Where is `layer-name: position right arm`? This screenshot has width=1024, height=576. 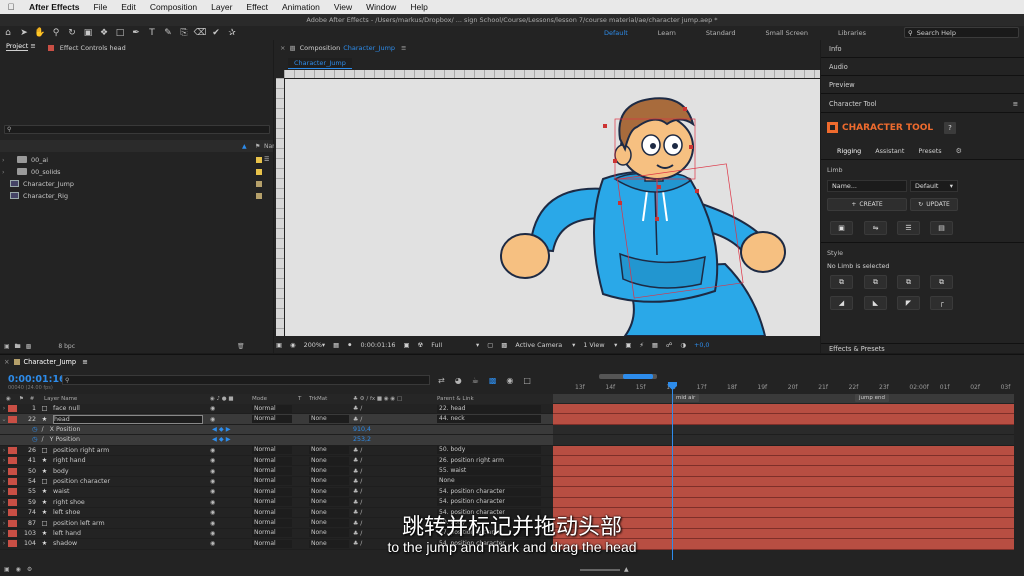
layer-name: position right arm is located at coordinates (128, 450).